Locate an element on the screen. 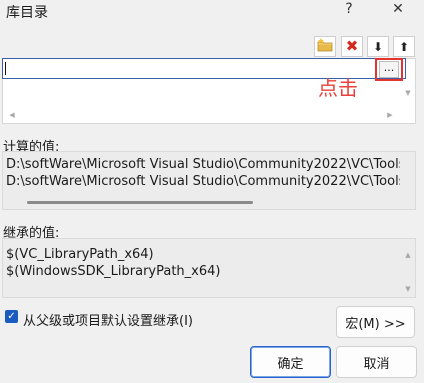 The height and width of the screenshot is (383, 424). delete-icon: ✖ is located at coordinates (352, 46).